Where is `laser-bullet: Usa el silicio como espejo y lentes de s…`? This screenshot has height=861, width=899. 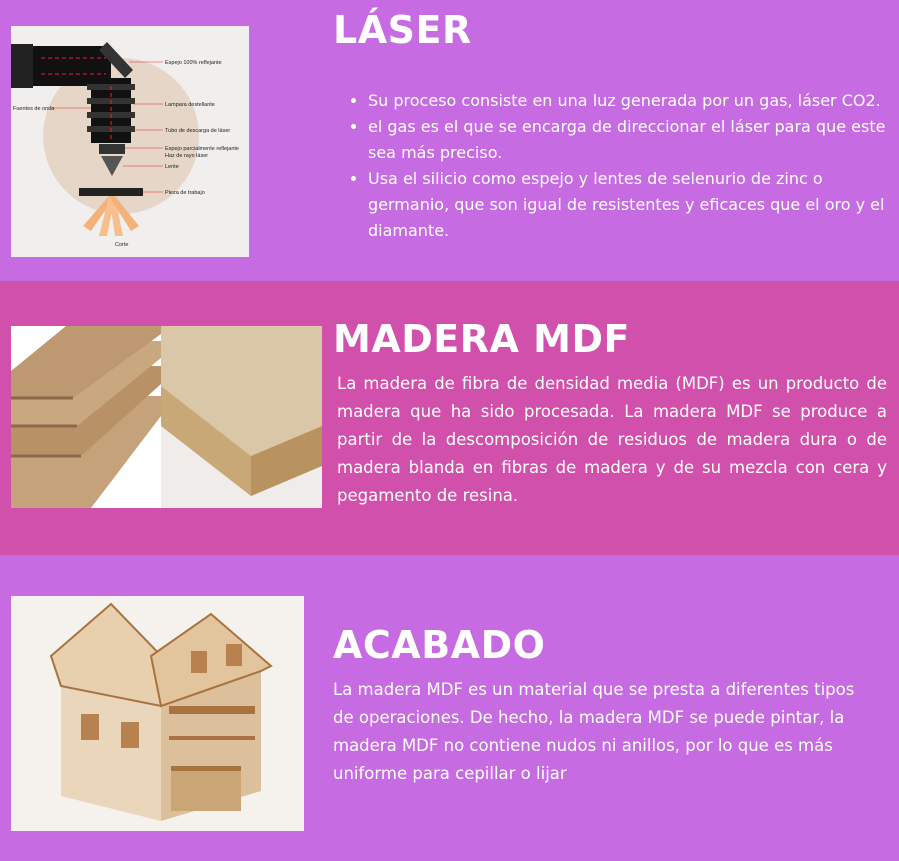
laser-bullet: Usa el silicio como espejo y lentes de s… is located at coordinates (633, 205).